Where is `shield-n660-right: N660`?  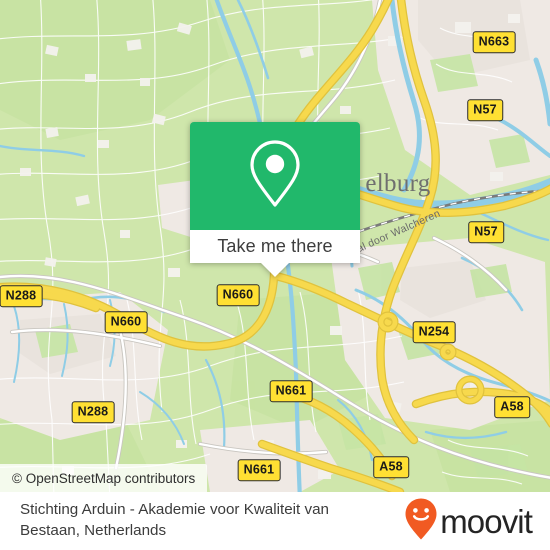 shield-n660-right: N660 is located at coordinates (238, 295).